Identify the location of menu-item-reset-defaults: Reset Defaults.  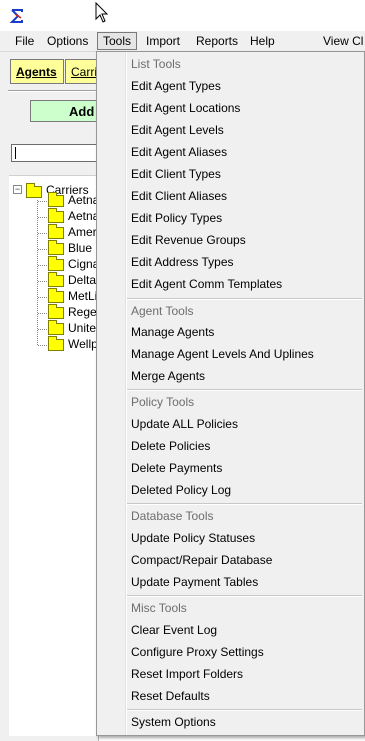
(170, 696).